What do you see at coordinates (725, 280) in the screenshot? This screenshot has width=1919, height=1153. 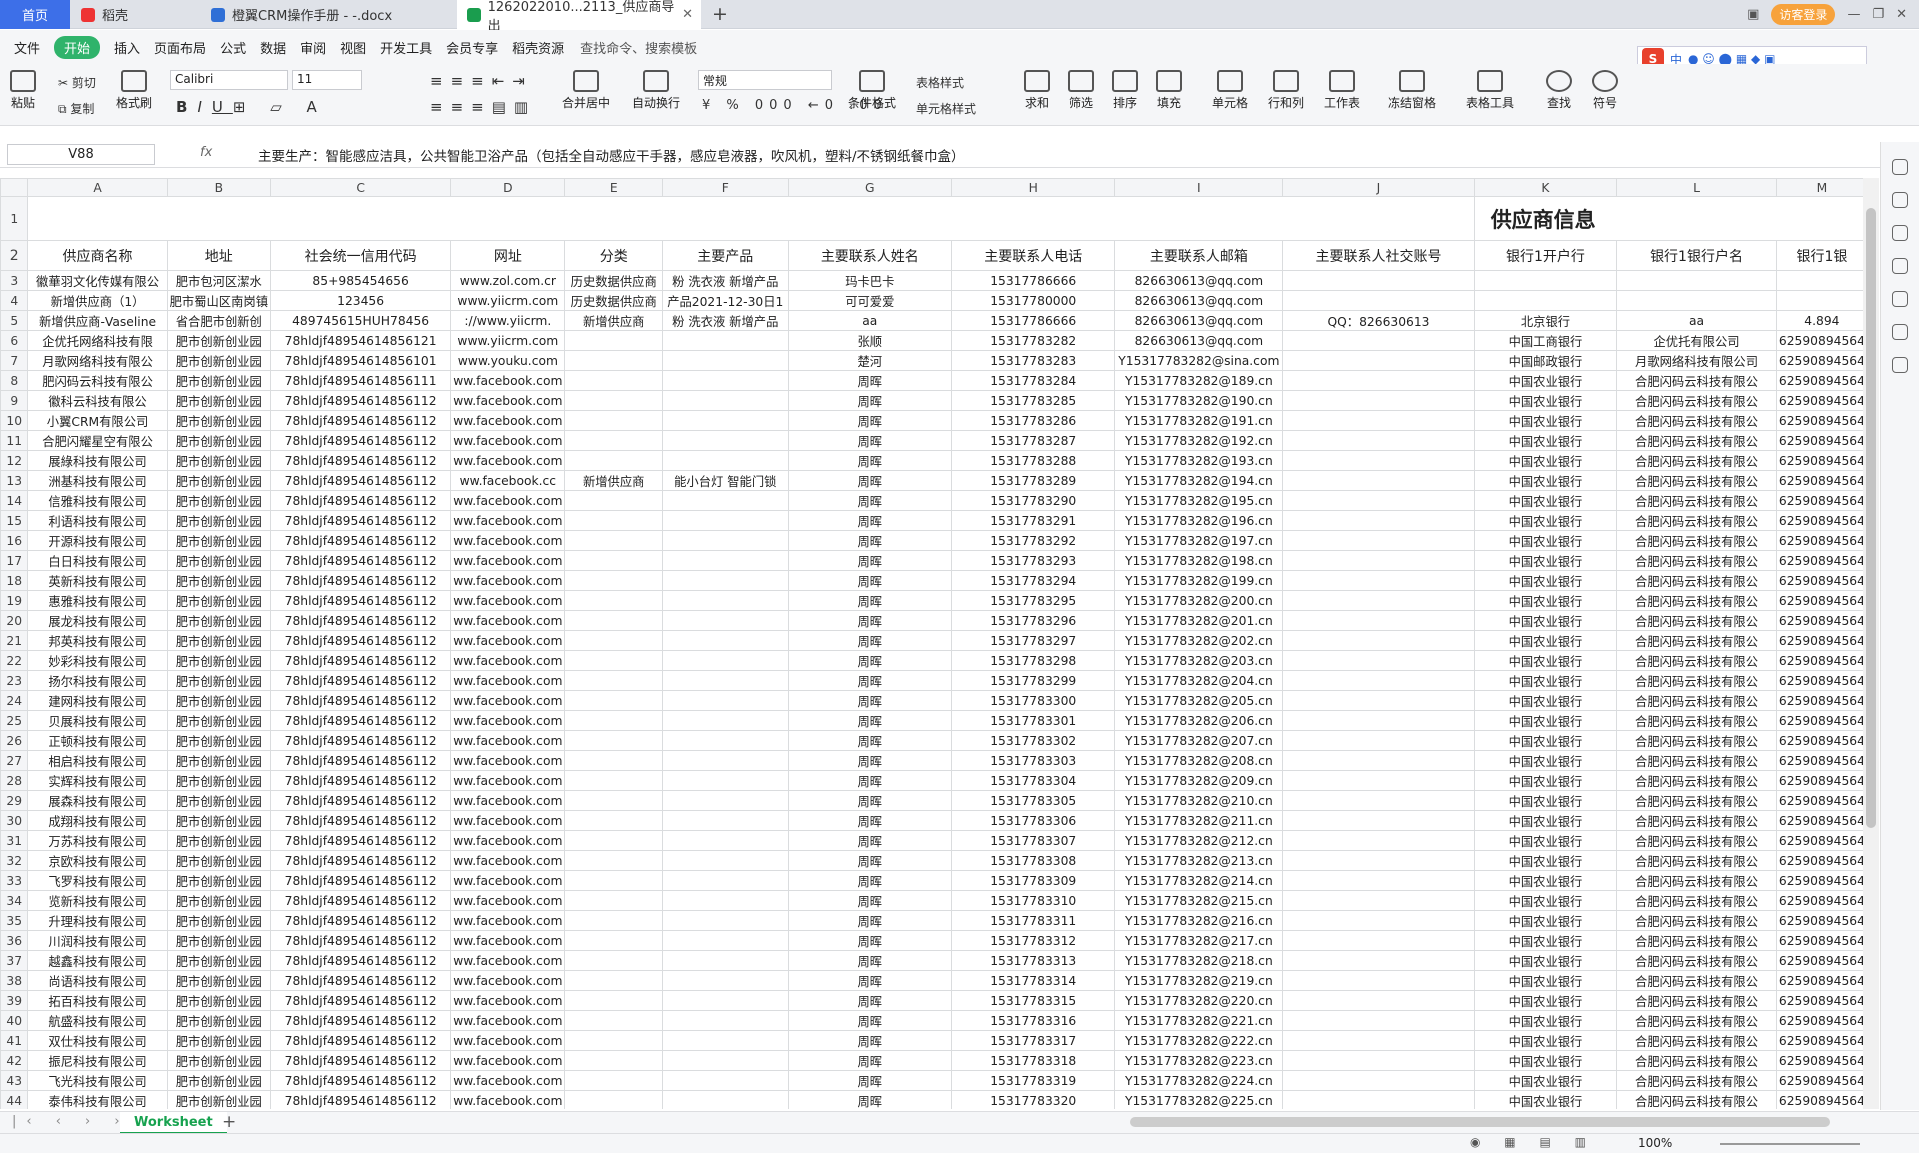 I see `cell: 粉 洗衣液 新增产品` at bounding box center [725, 280].